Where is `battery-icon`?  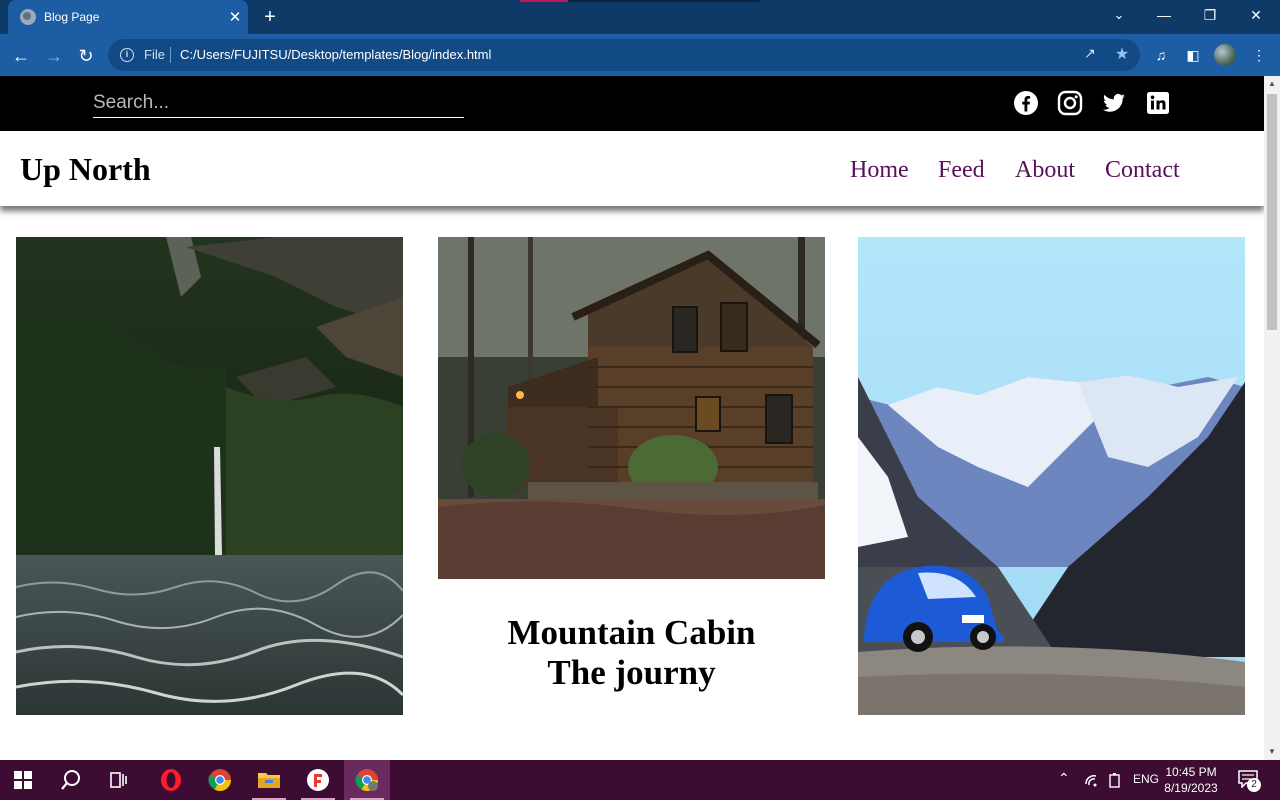 battery-icon is located at coordinates (1115, 780).